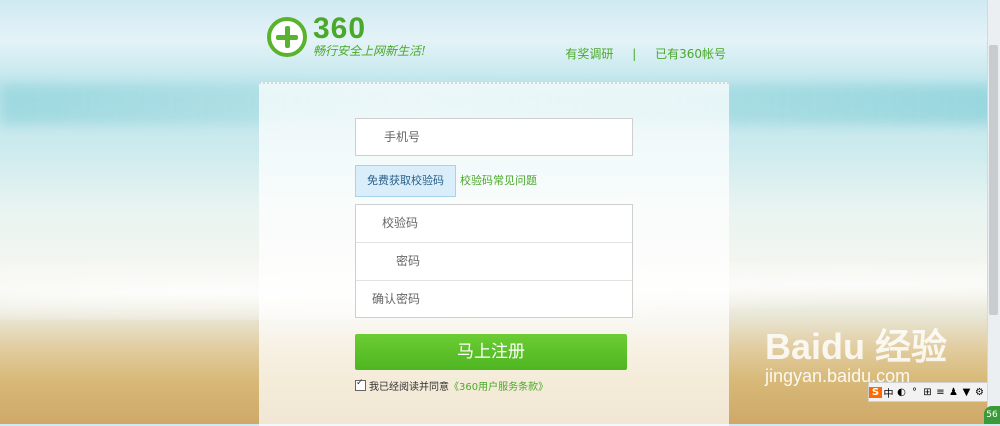 This screenshot has height=426, width=1000. I want to click on vertical-scrollbar, so click(993, 212).